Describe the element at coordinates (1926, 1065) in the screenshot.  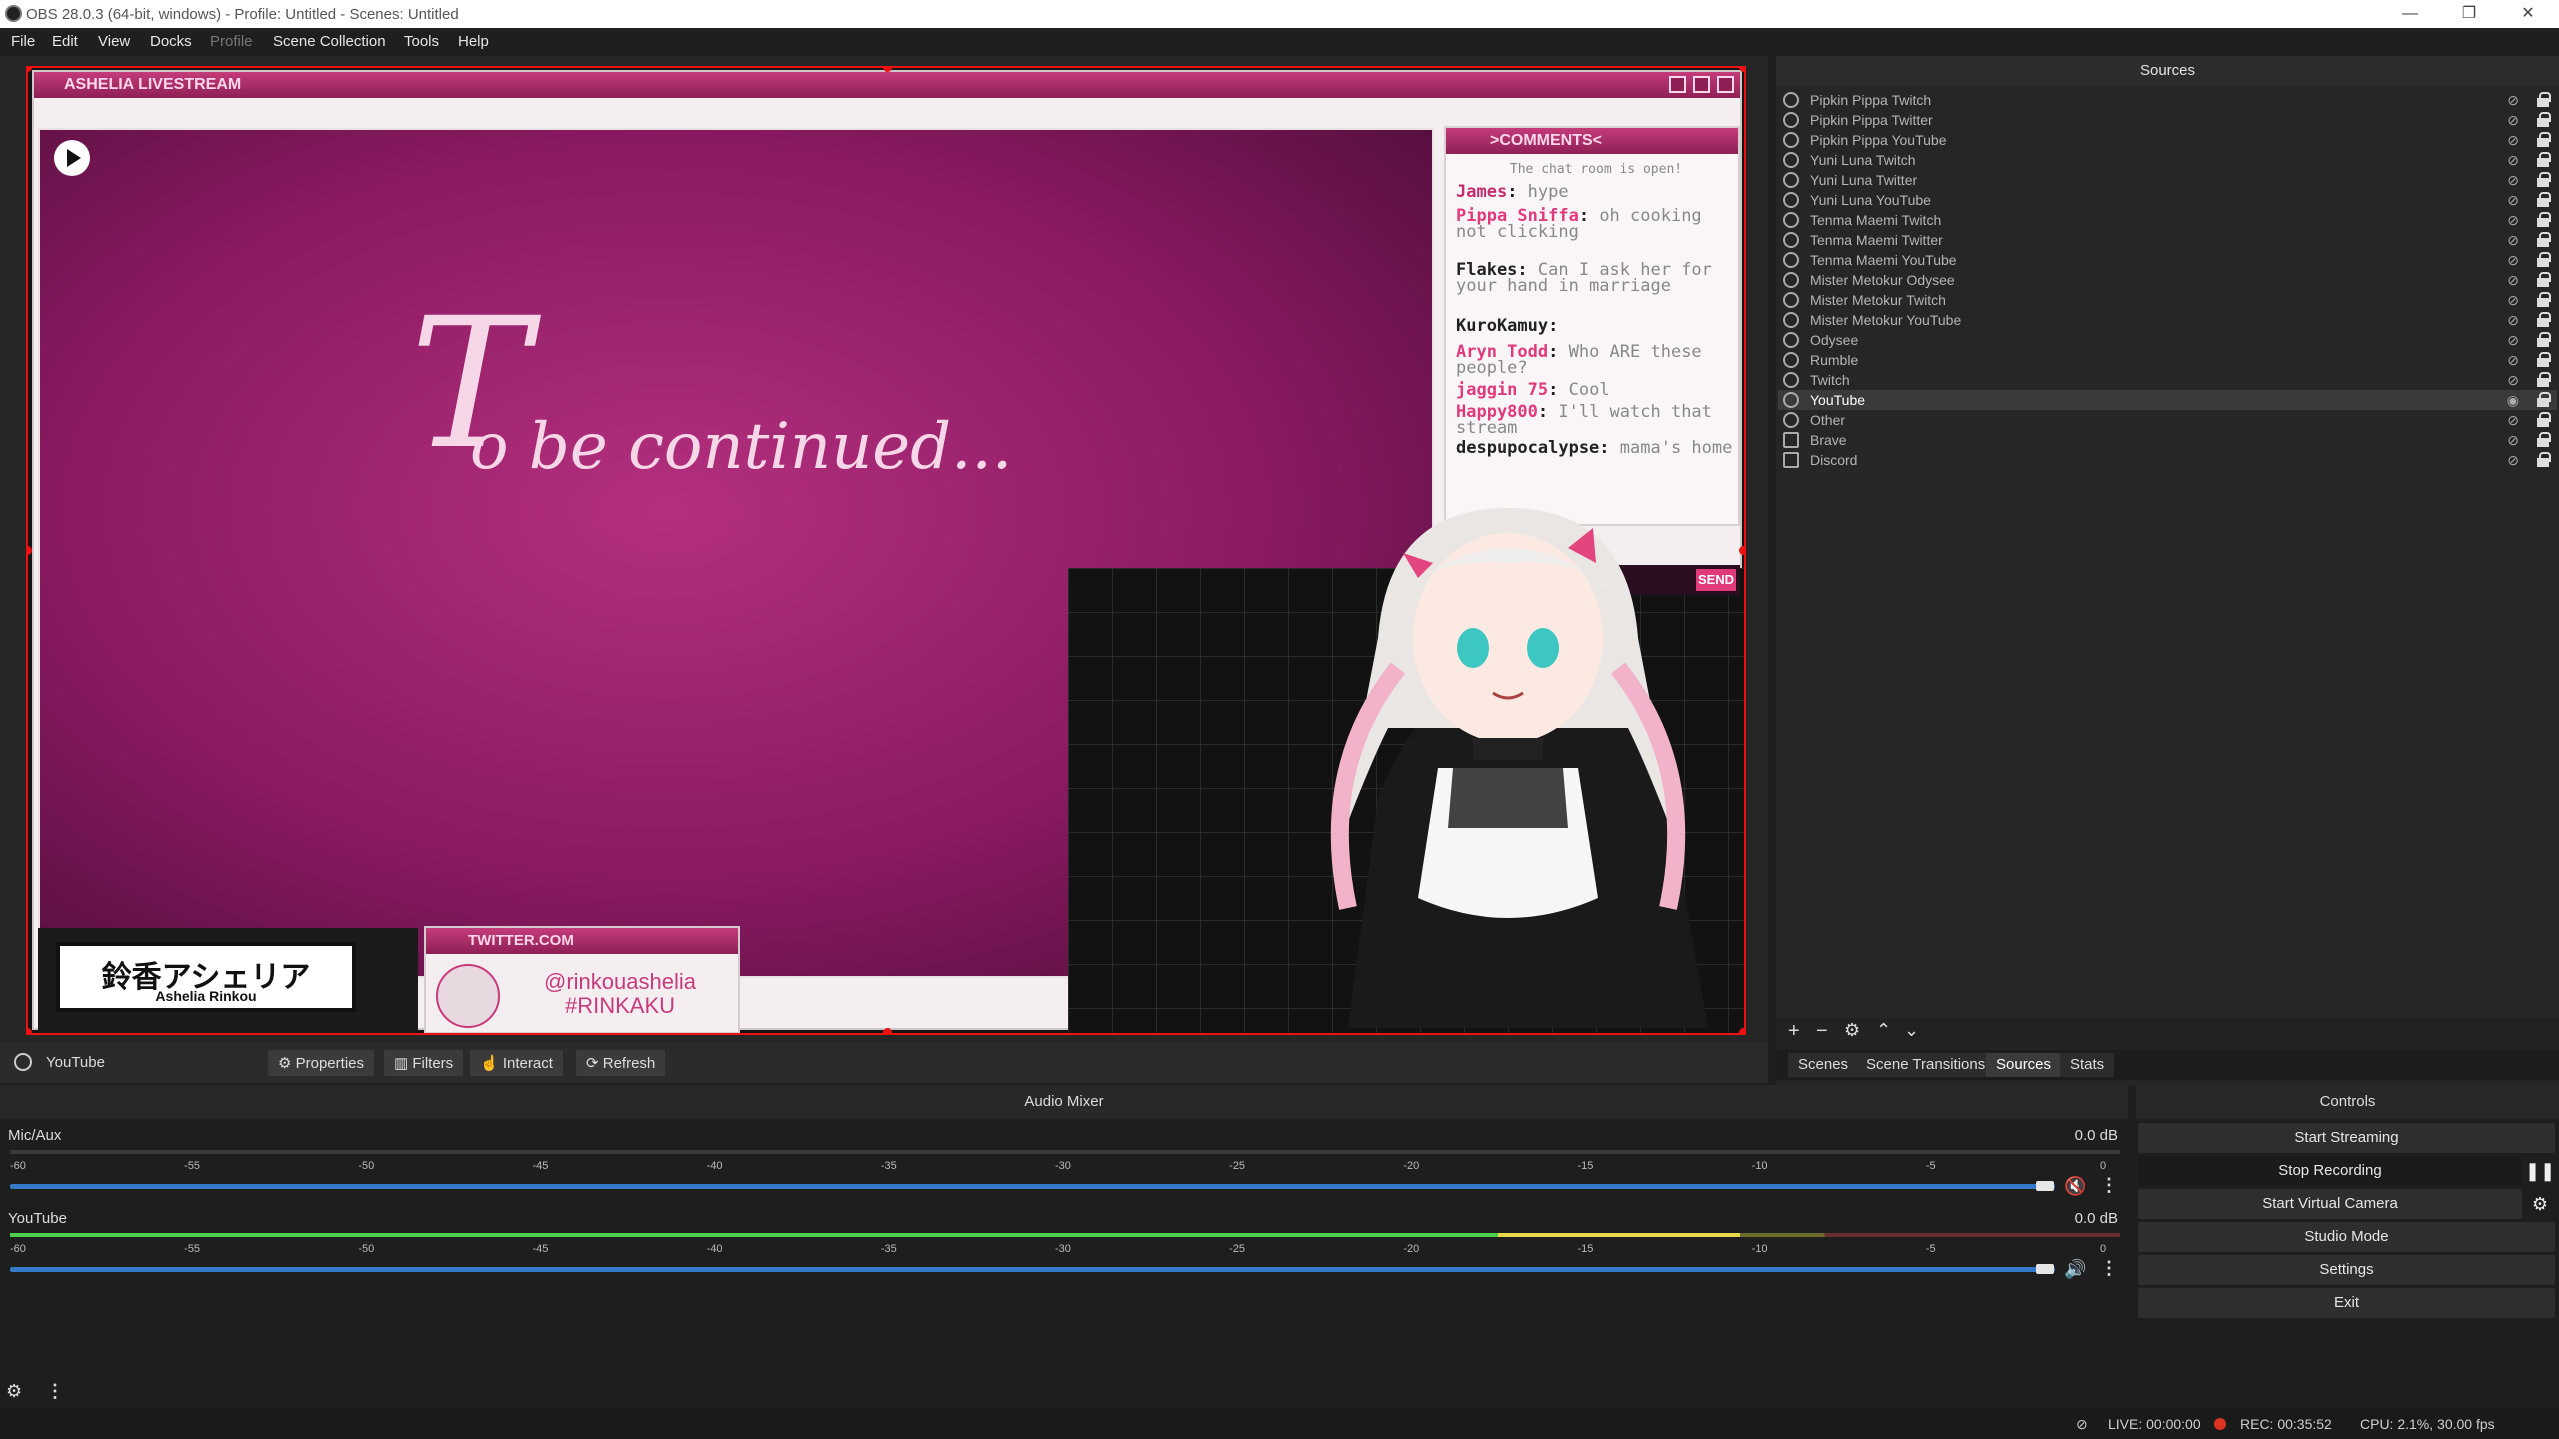
I see `tab-scene-transitions: Scene Transitions` at that location.